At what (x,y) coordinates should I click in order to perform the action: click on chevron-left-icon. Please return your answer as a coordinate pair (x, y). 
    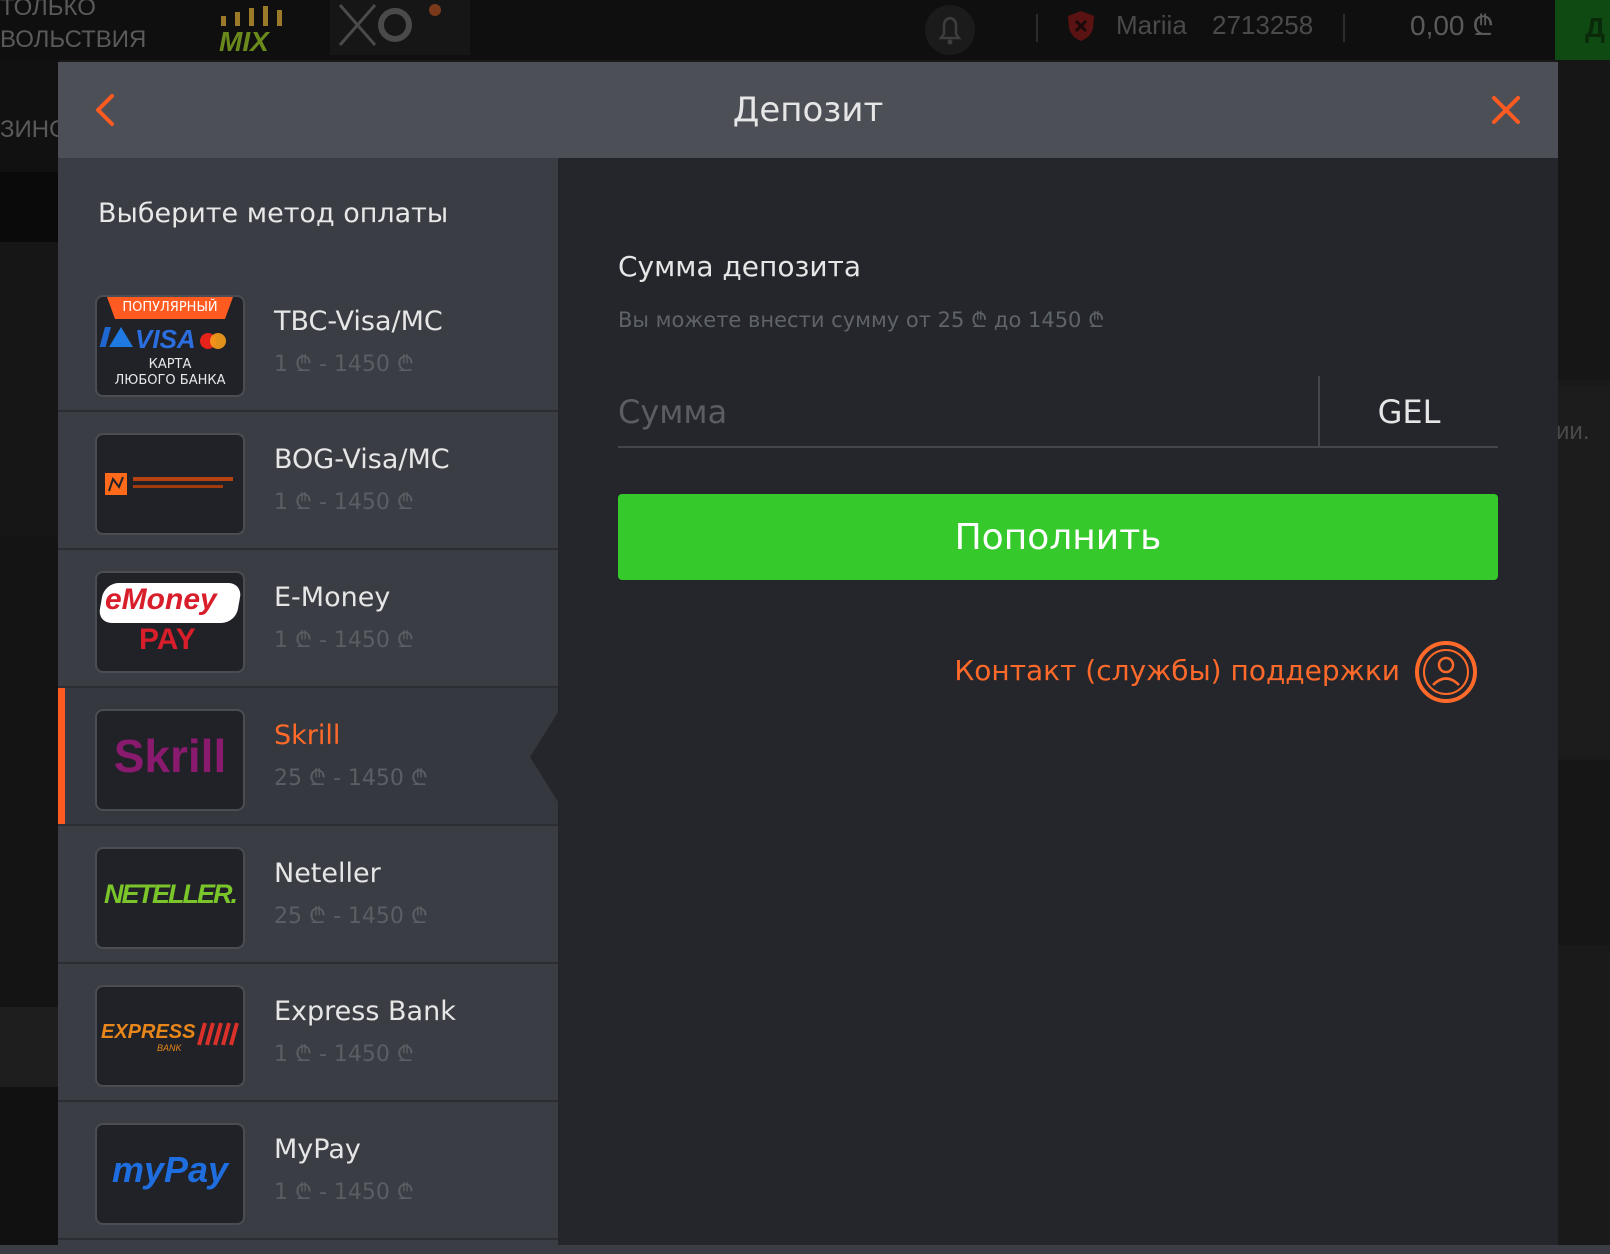
    Looking at the image, I should click on (105, 110).